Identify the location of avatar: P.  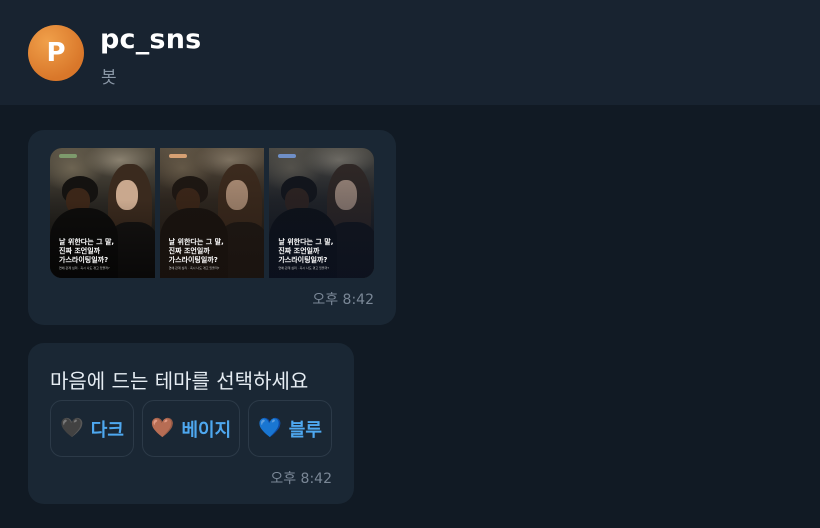
(56, 53).